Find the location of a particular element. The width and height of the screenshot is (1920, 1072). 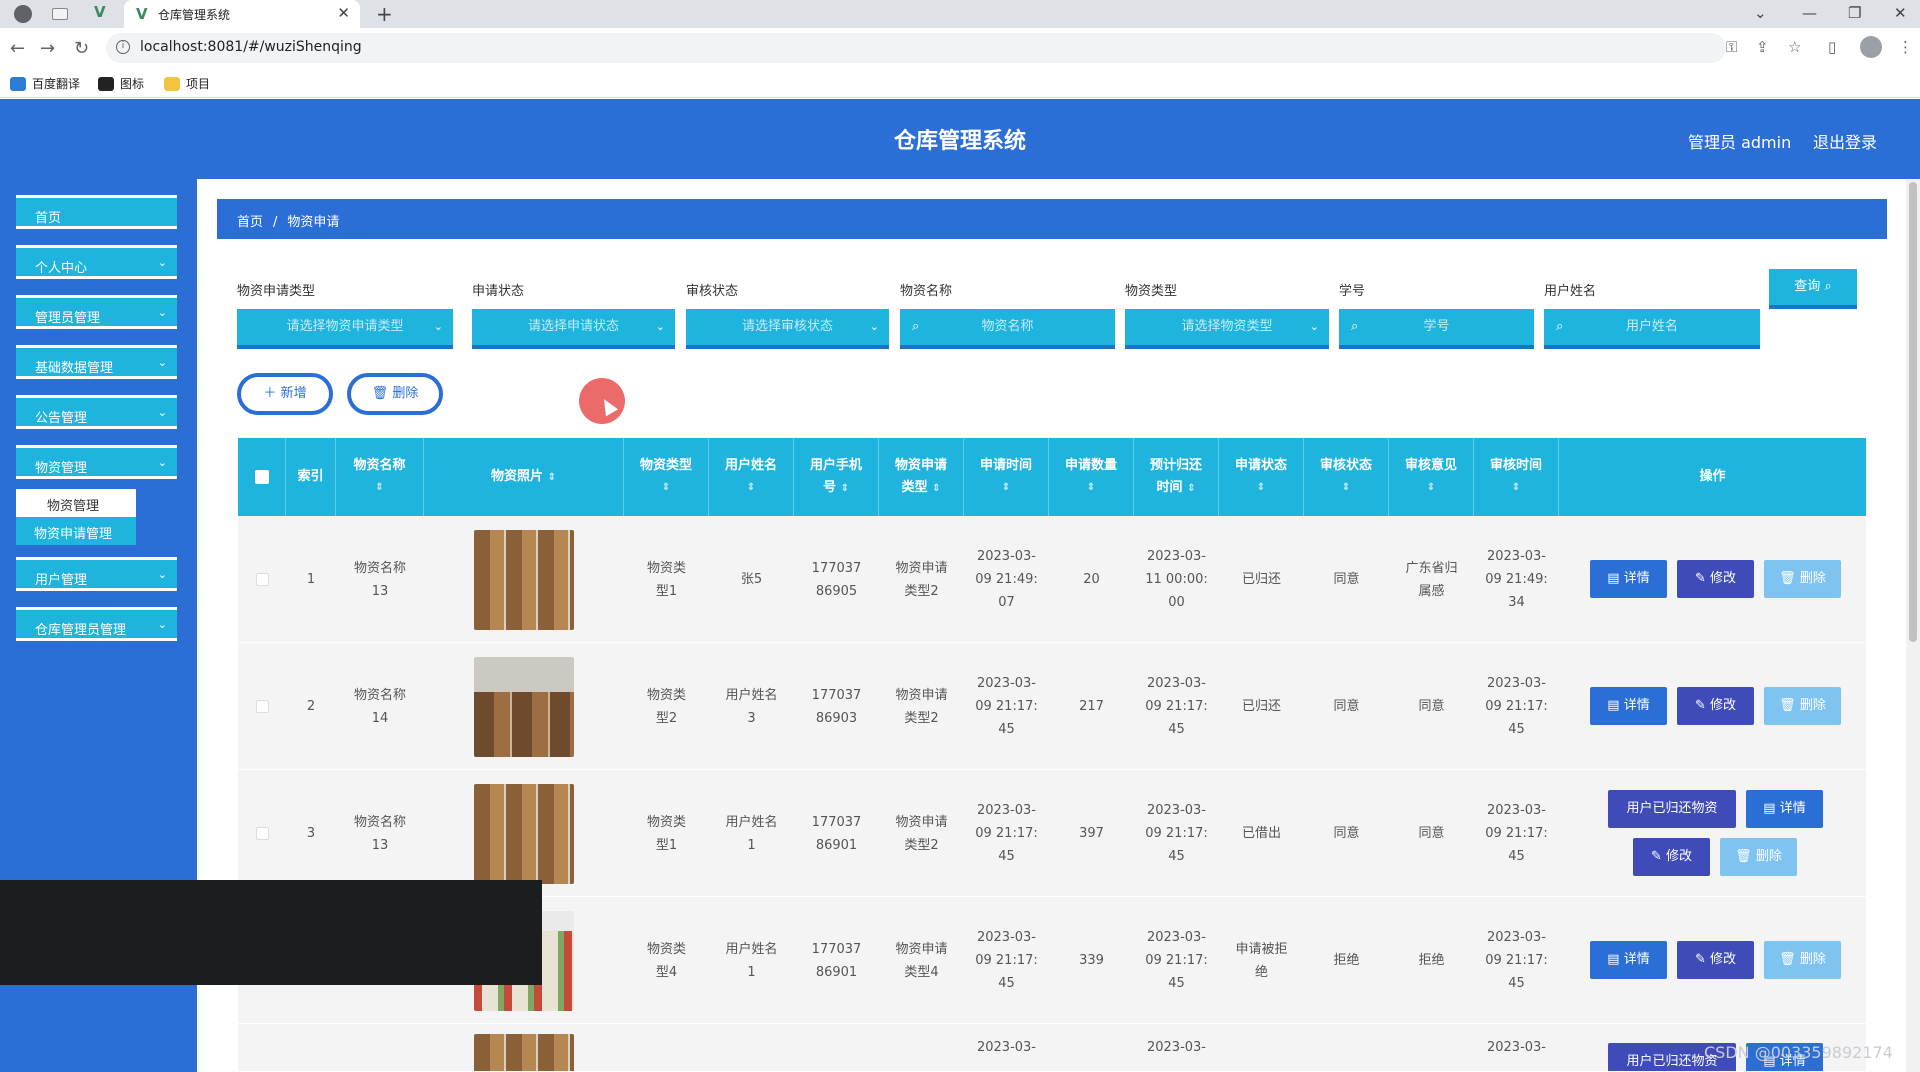

col-audit-opinion: 审核意见 ⇕ is located at coordinates (1431, 477).